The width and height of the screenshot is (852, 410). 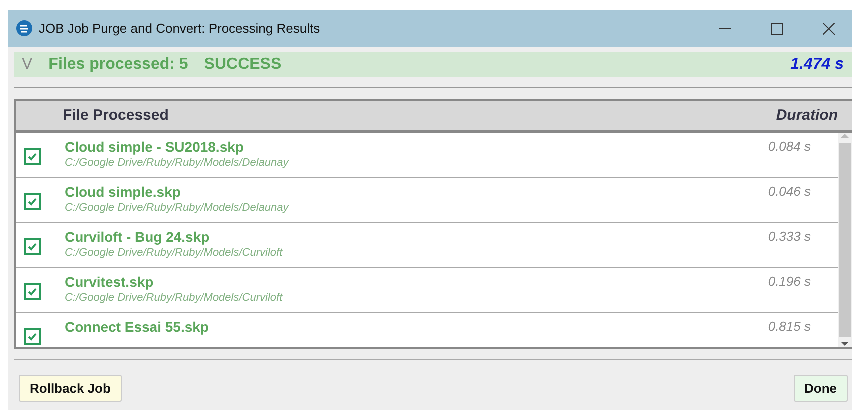 What do you see at coordinates (817, 65) in the screenshot?
I see `total-duration: 1.474 s` at bounding box center [817, 65].